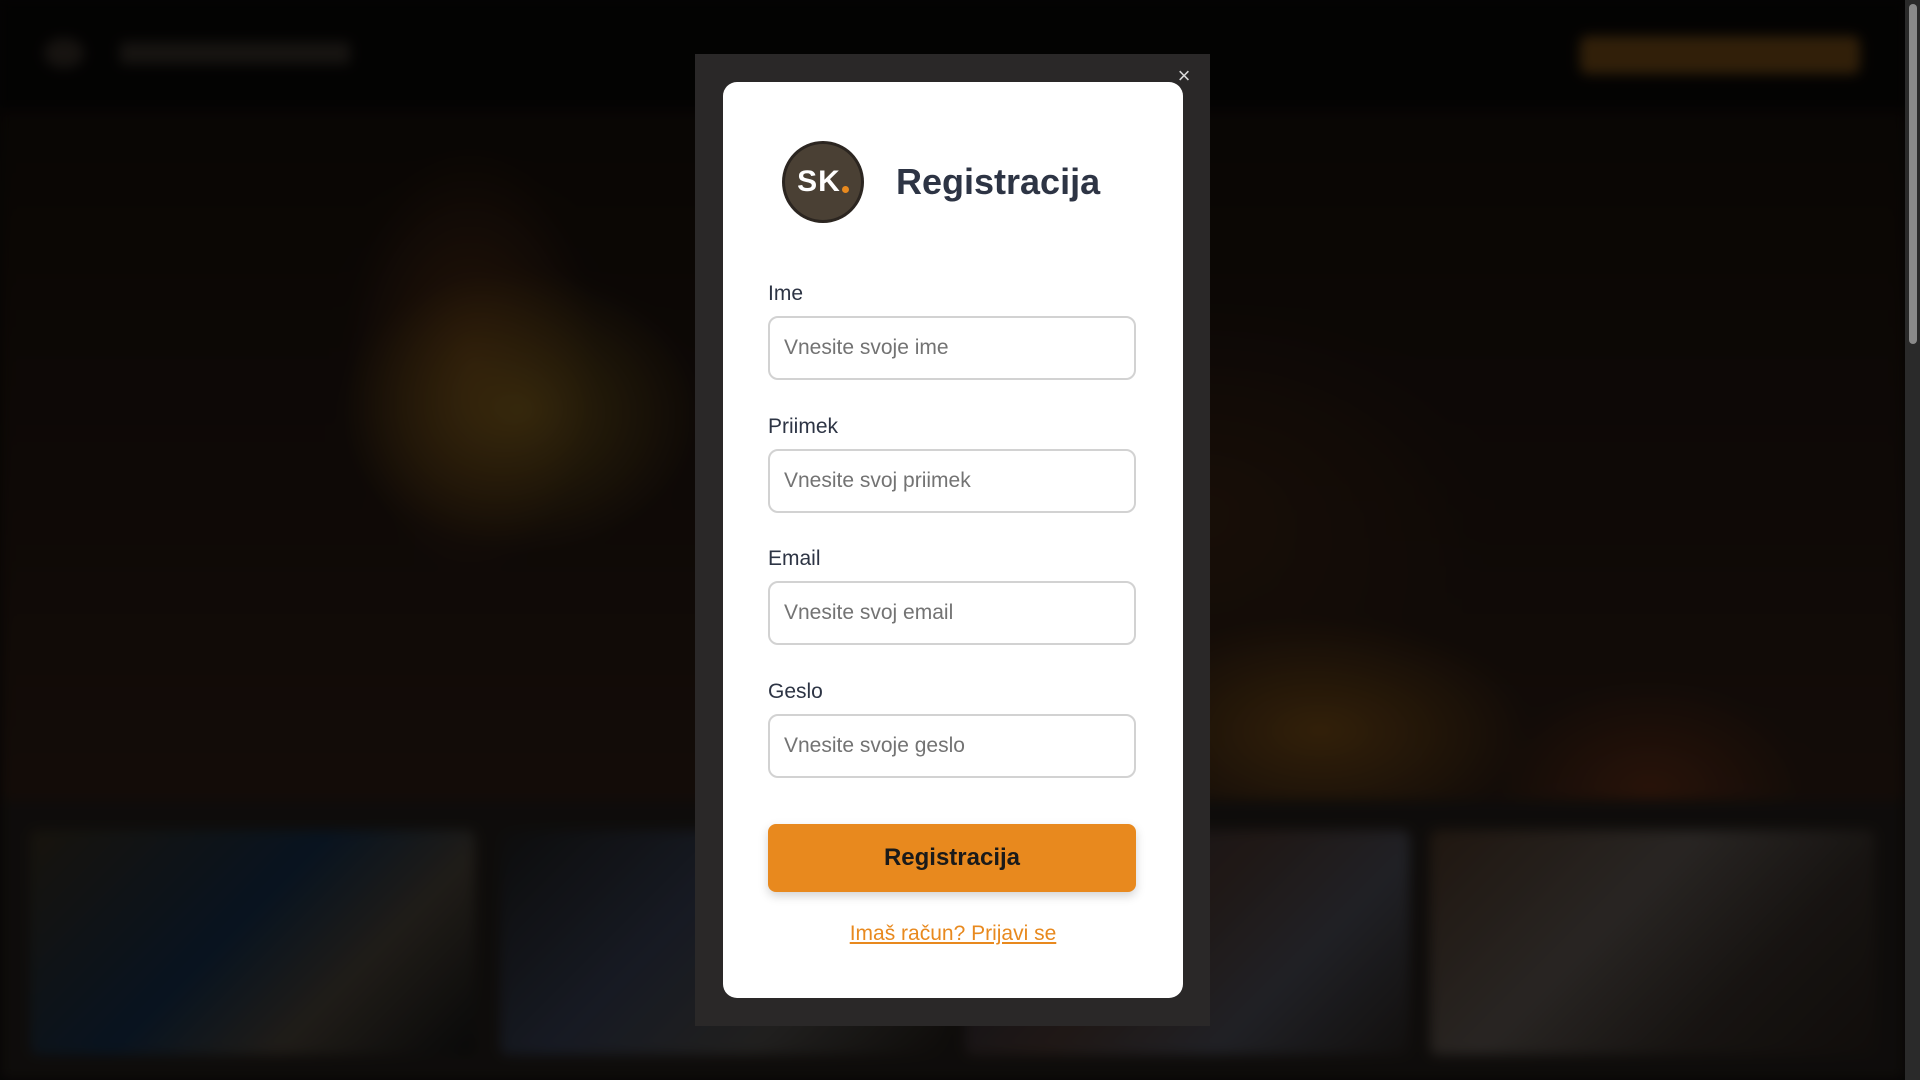 The image size is (1920, 1080). Describe the element at coordinates (952, 348) in the screenshot. I see `first-name-input` at that location.